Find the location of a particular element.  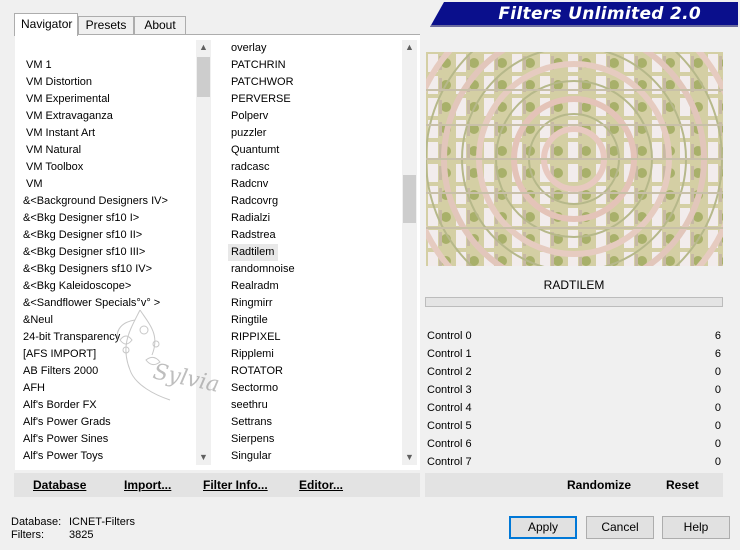

filter-item: Ripplemi is located at coordinates (252, 354).